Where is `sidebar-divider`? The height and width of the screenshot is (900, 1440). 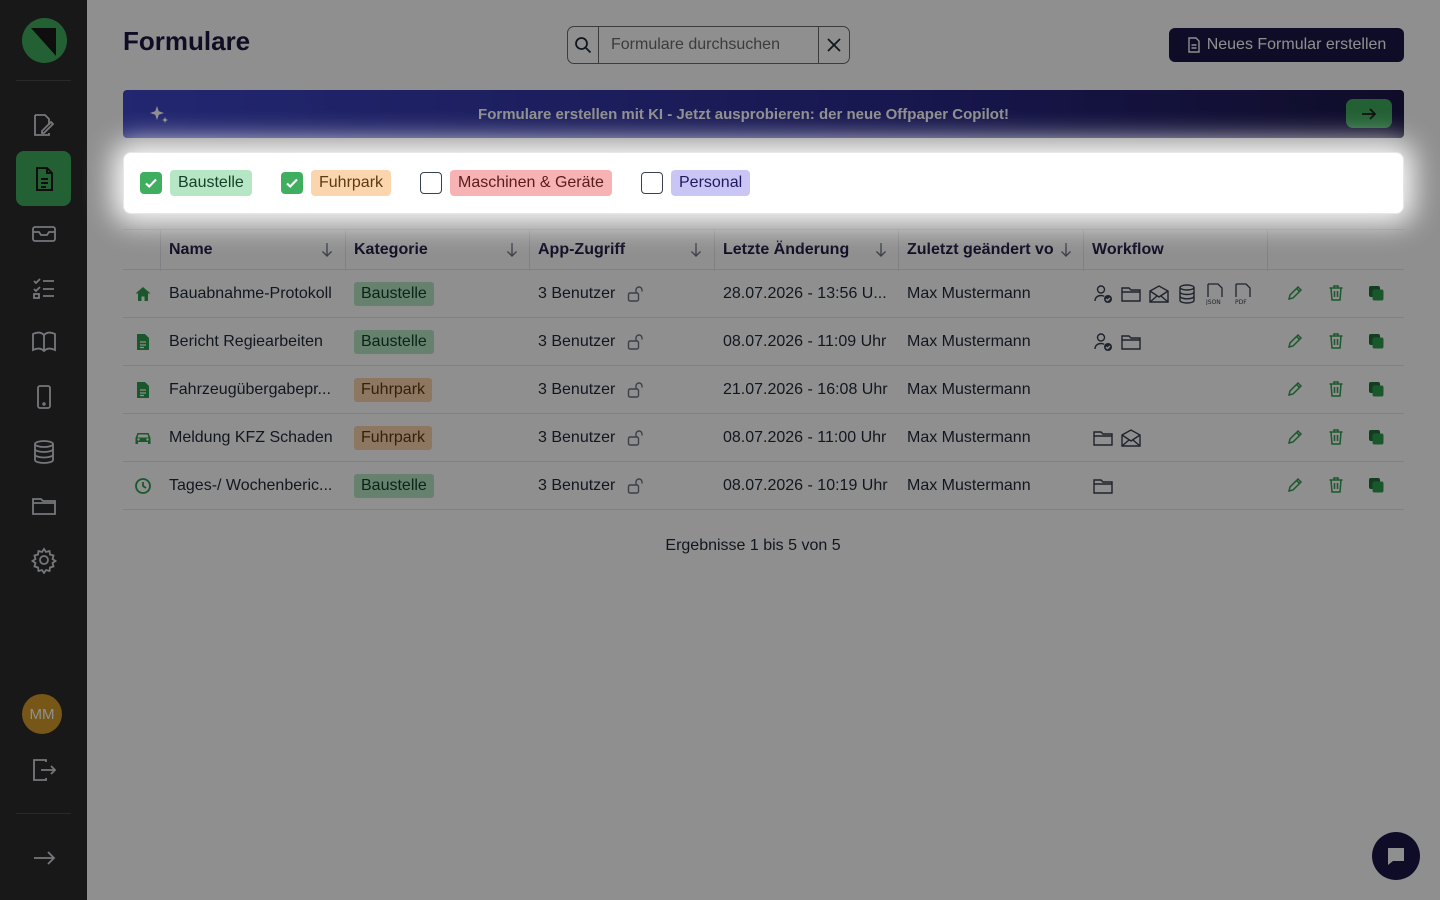
sidebar-divider is located at coordinates (43, 80).